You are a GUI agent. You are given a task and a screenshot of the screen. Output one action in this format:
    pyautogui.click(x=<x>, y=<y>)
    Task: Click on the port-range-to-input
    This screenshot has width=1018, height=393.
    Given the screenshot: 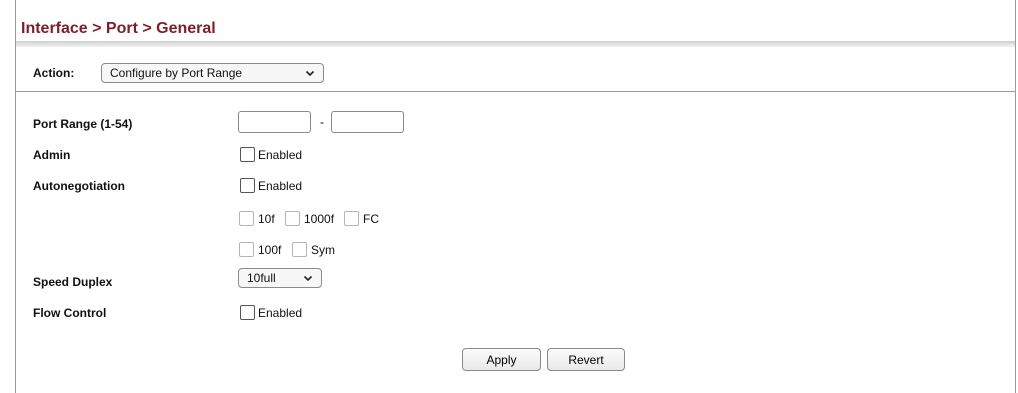 What is the action you would take?
    pyautogui.click(x=367, y=122)
    